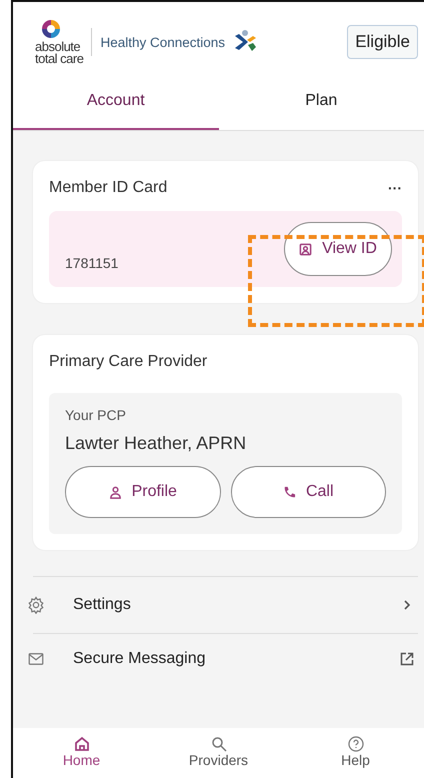  I want to click on phone-icon, so click(289, 492).